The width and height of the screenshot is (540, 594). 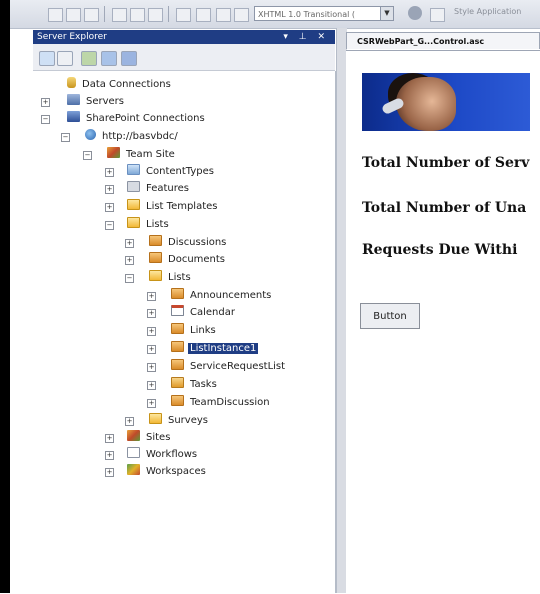 I want to click on tree-node-site-url: http://basvbdc/, so click(x=132, y=137).